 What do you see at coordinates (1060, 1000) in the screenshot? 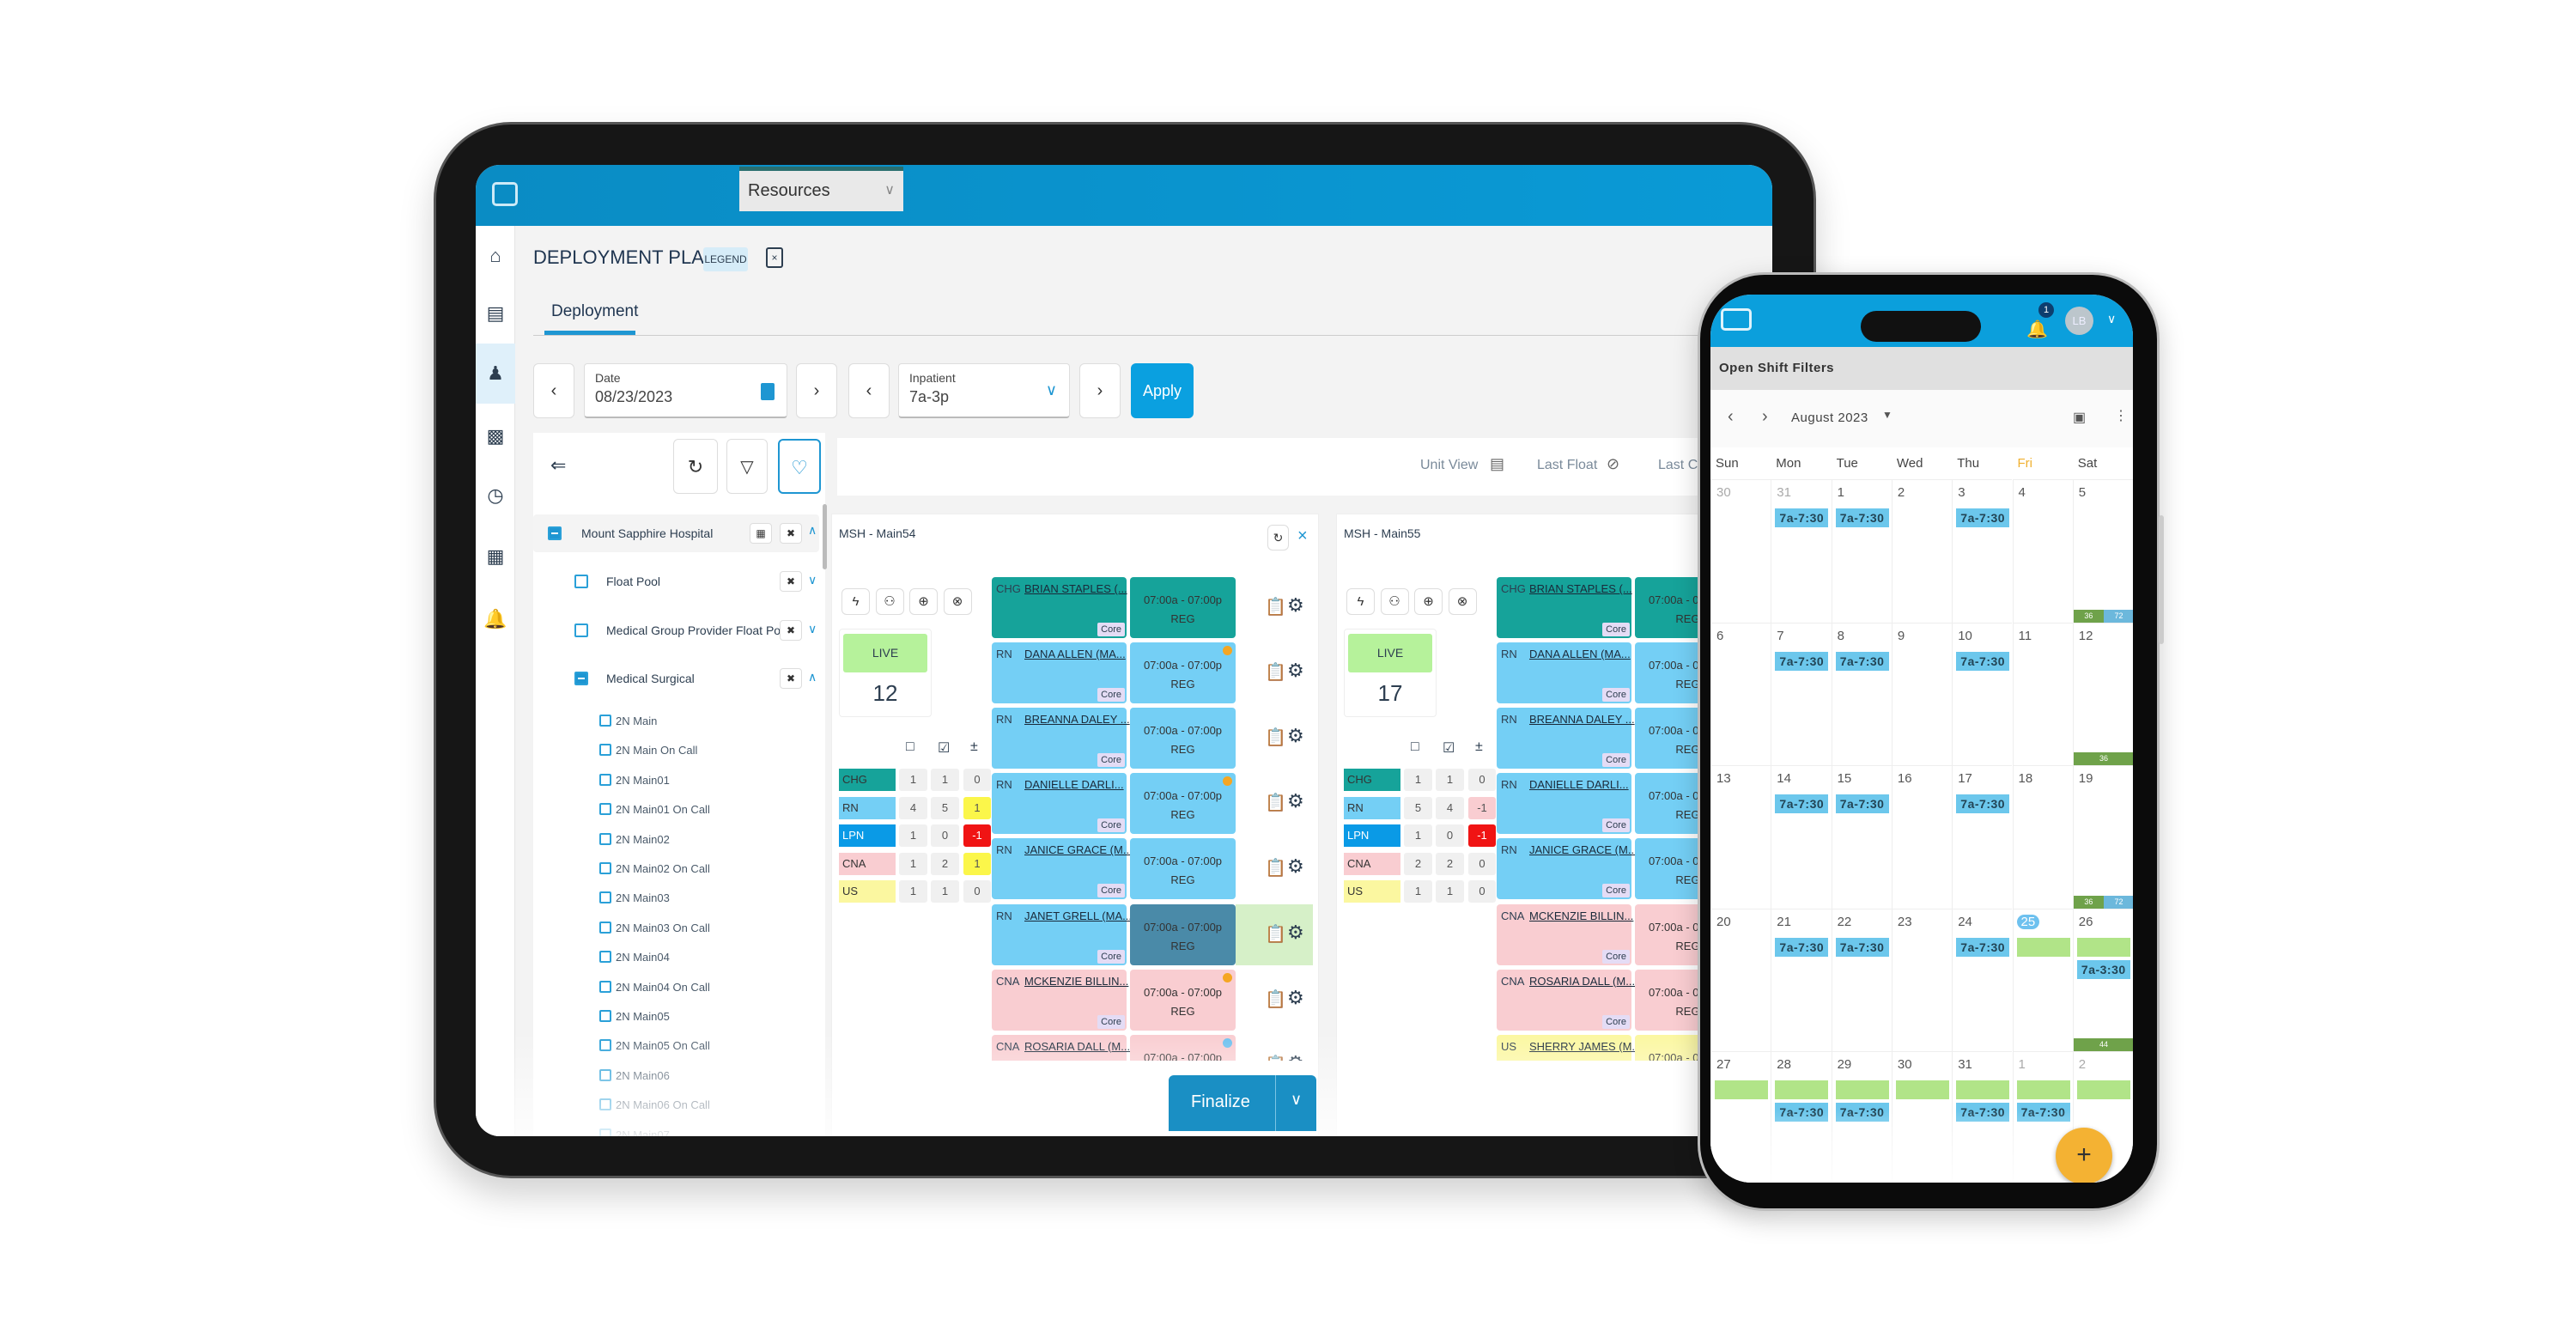
I see `staff-name-cell: CNA MCKENZIE BILLIN... Core` at bounding box center [1060, 1000].